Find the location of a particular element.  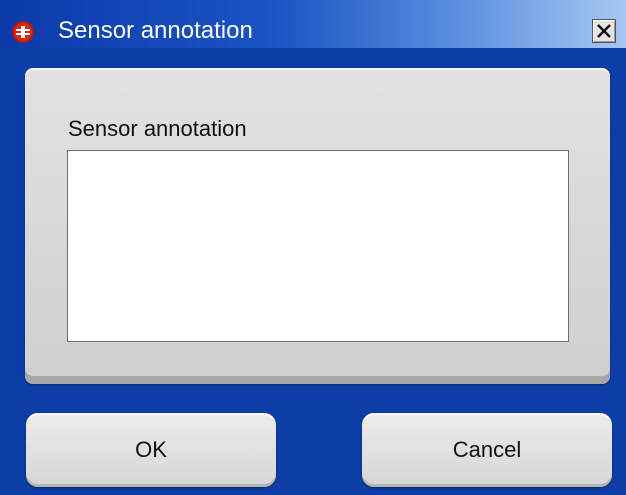

title-bar: Sensor annotation is located at coordinates (313, 24).